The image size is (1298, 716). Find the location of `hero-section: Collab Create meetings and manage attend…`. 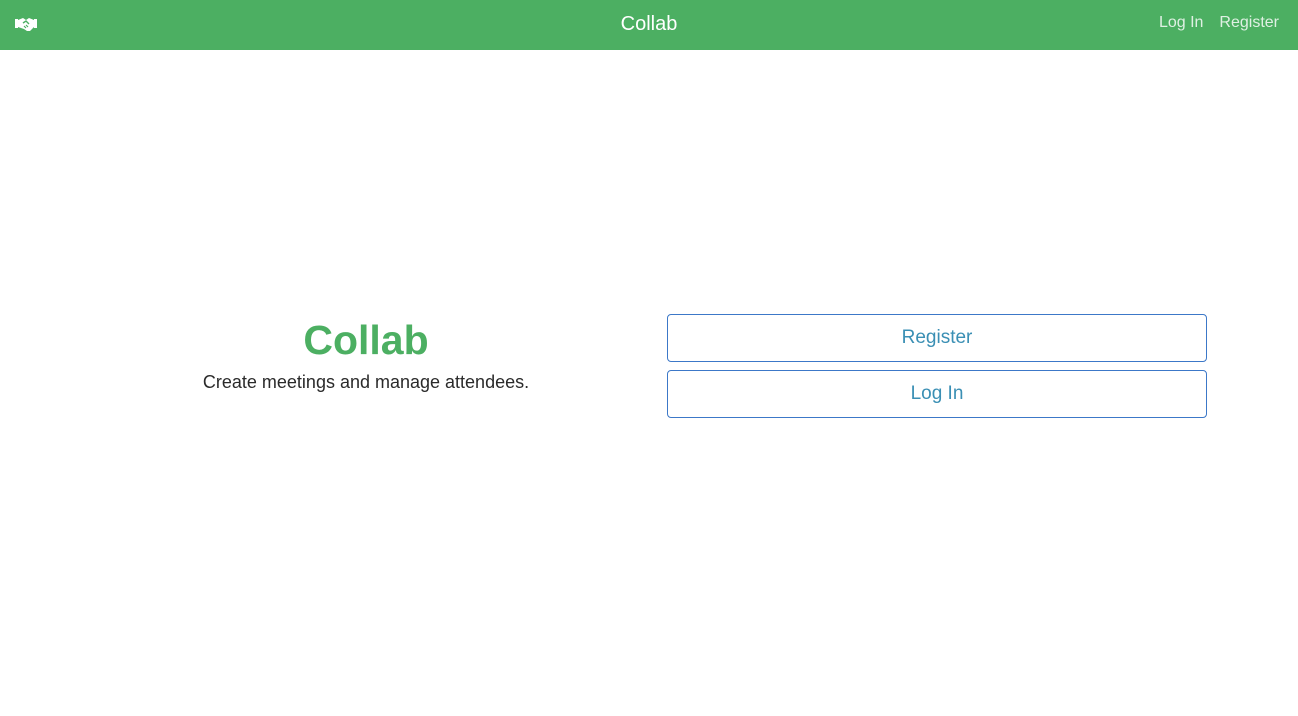

hero-section: Collab Create meetings and manage attend… is located at coordinates (366, 355).